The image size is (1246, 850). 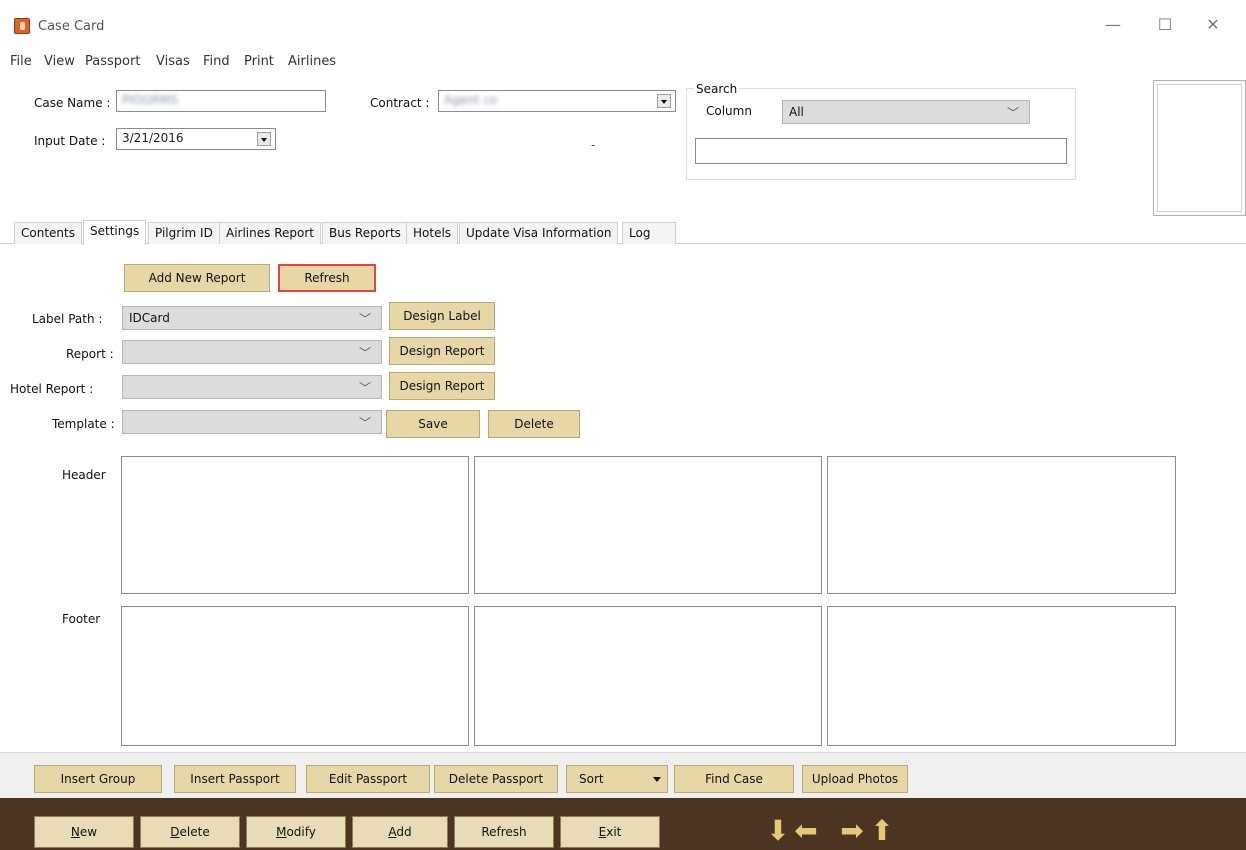 What do you see at coordinates (1213, 25) in the screenshot?
I see `close-icon: ✕` at bounding box center [1213, 25].